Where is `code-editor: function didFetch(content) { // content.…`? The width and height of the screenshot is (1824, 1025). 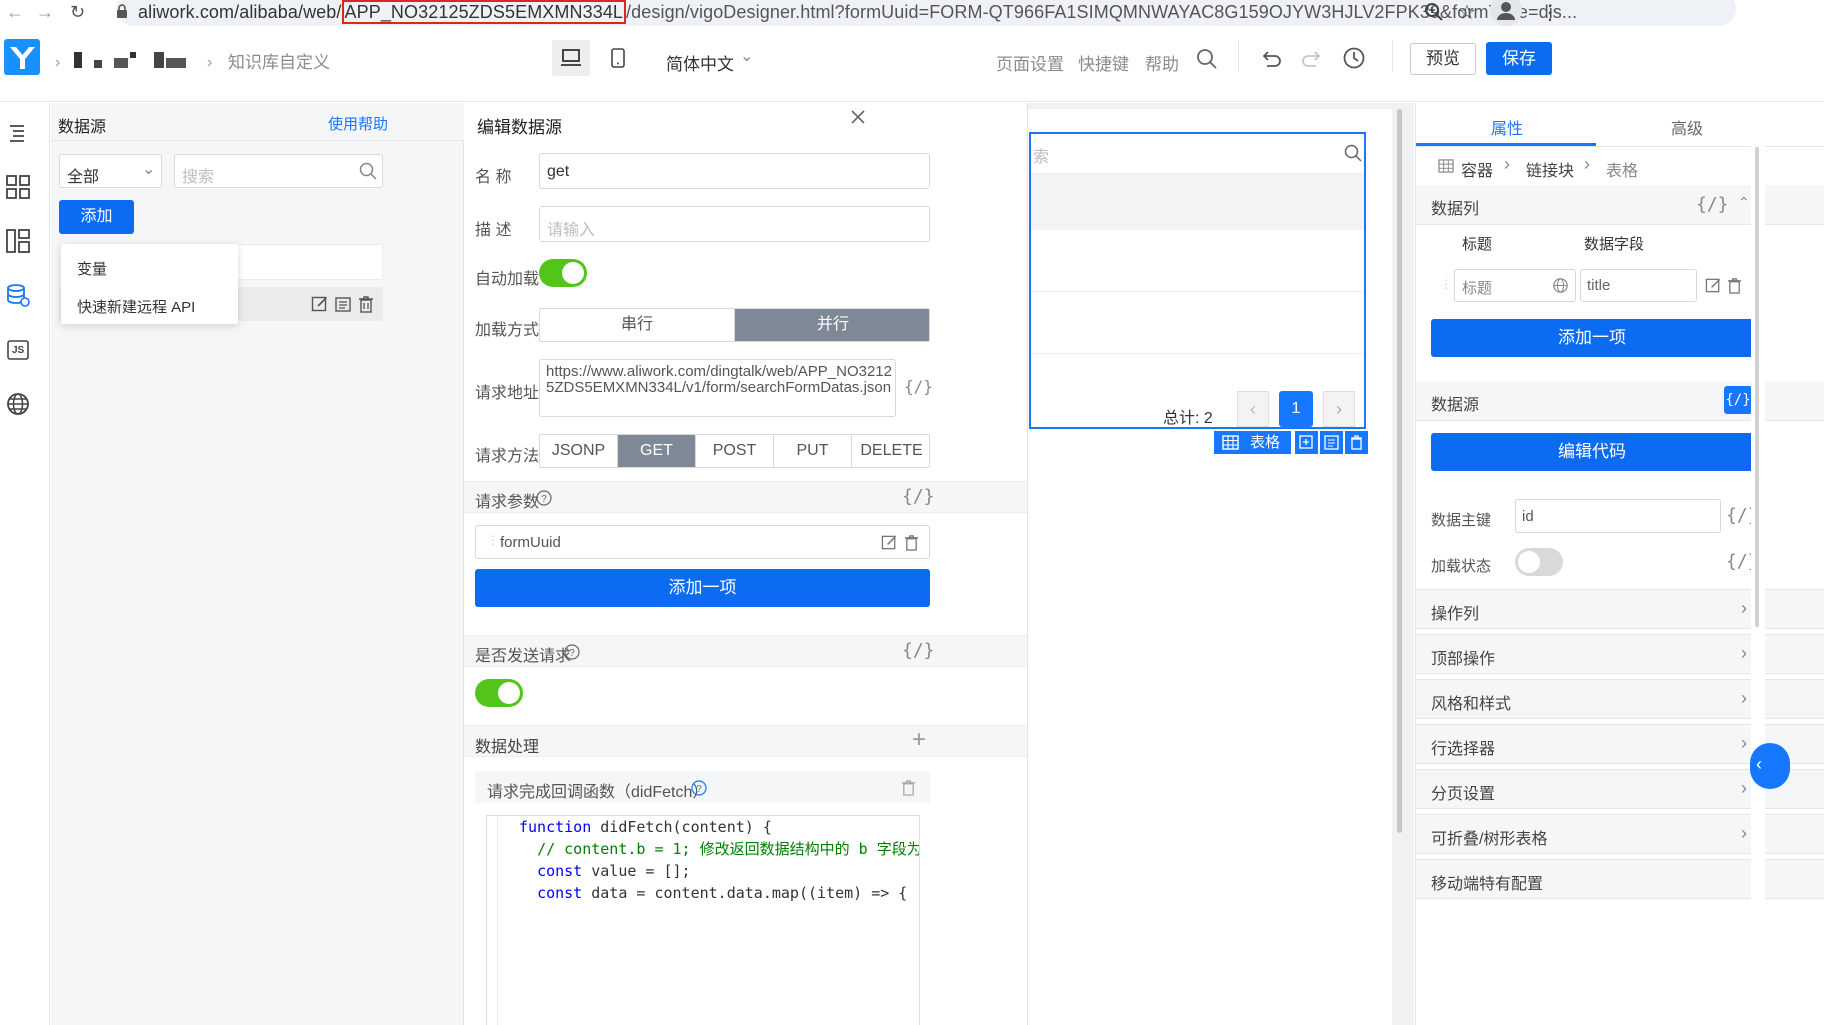
code-editor: function didFetch(content) { // content.… is located at coordinates (703, 920).